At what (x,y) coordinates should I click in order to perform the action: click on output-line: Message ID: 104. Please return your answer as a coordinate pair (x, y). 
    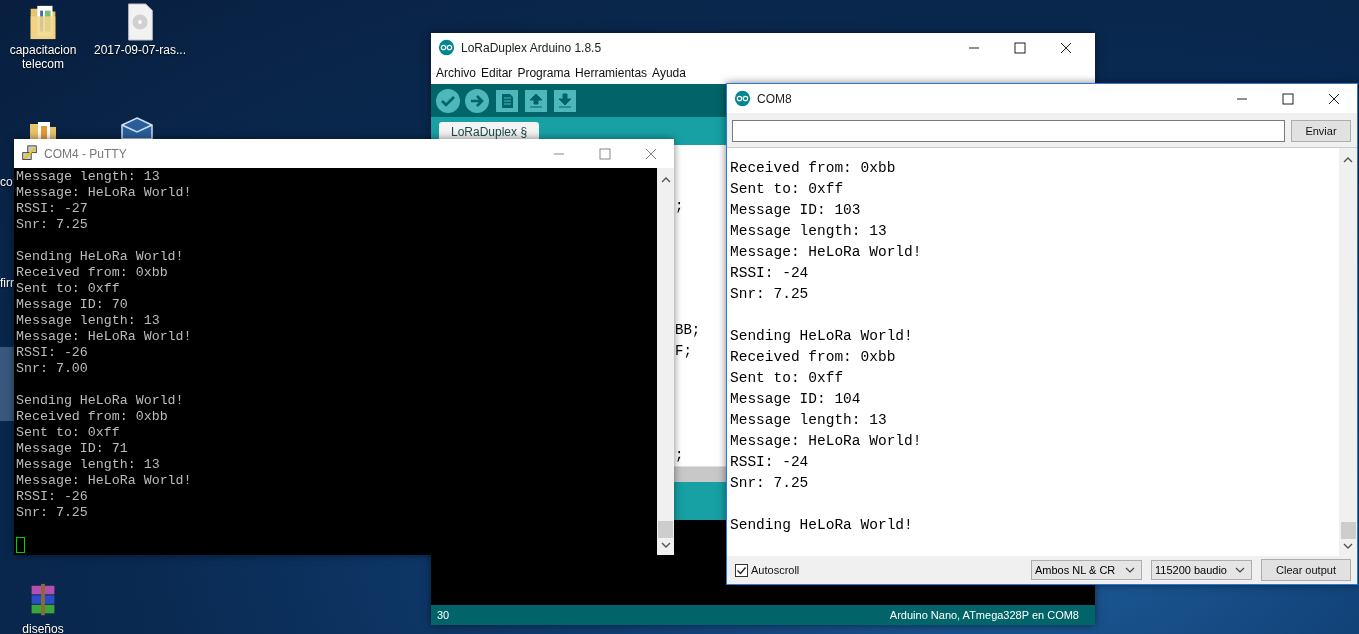
    Looking at the image, I should click on (796, 399).